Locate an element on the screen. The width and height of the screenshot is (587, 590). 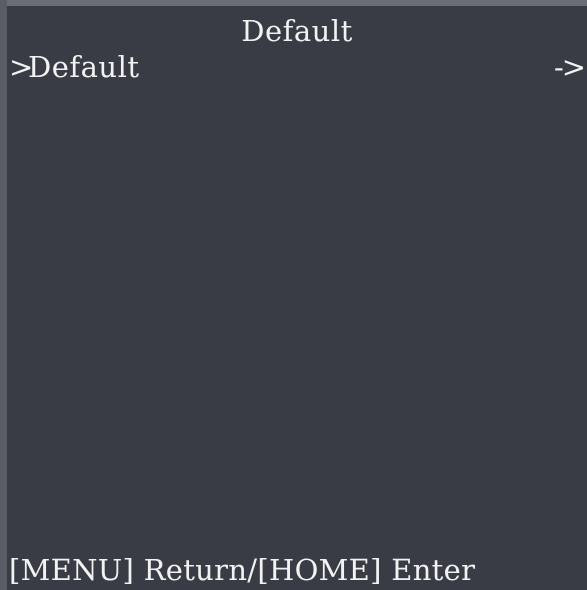
key-hint-footer: [MENU] Return/[HOME] Enter is located at coordinates (242, 570).